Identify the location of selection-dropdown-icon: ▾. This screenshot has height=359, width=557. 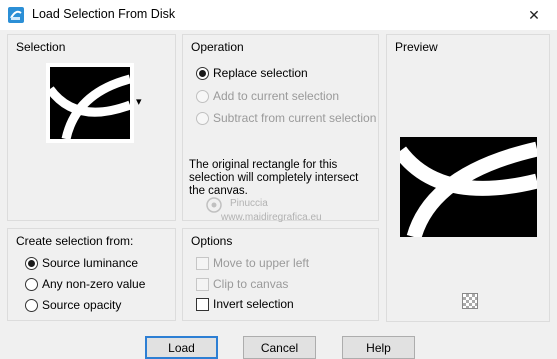
(139, 101).